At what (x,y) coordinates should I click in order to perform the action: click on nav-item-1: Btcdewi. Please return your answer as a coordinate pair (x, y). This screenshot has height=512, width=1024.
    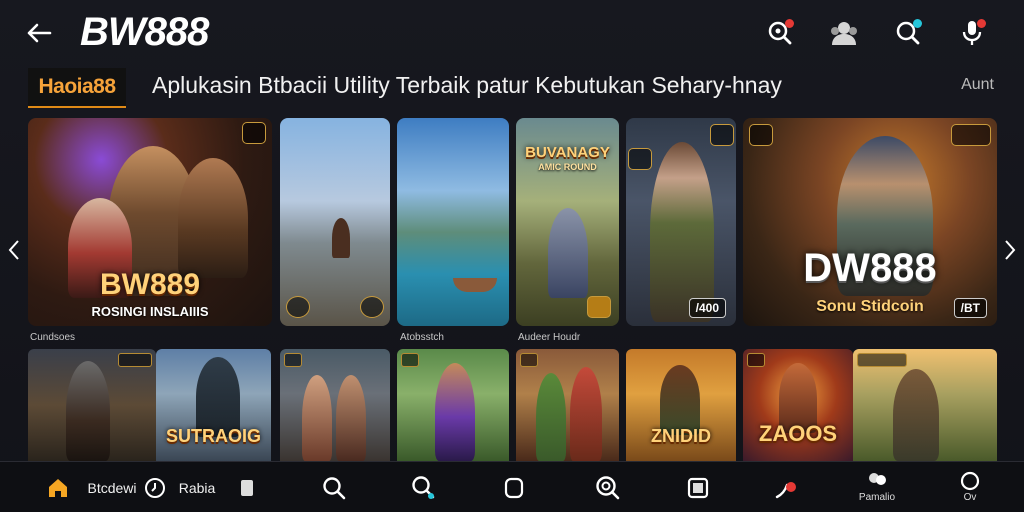
    Looking at the image, I should click on (112, 487).